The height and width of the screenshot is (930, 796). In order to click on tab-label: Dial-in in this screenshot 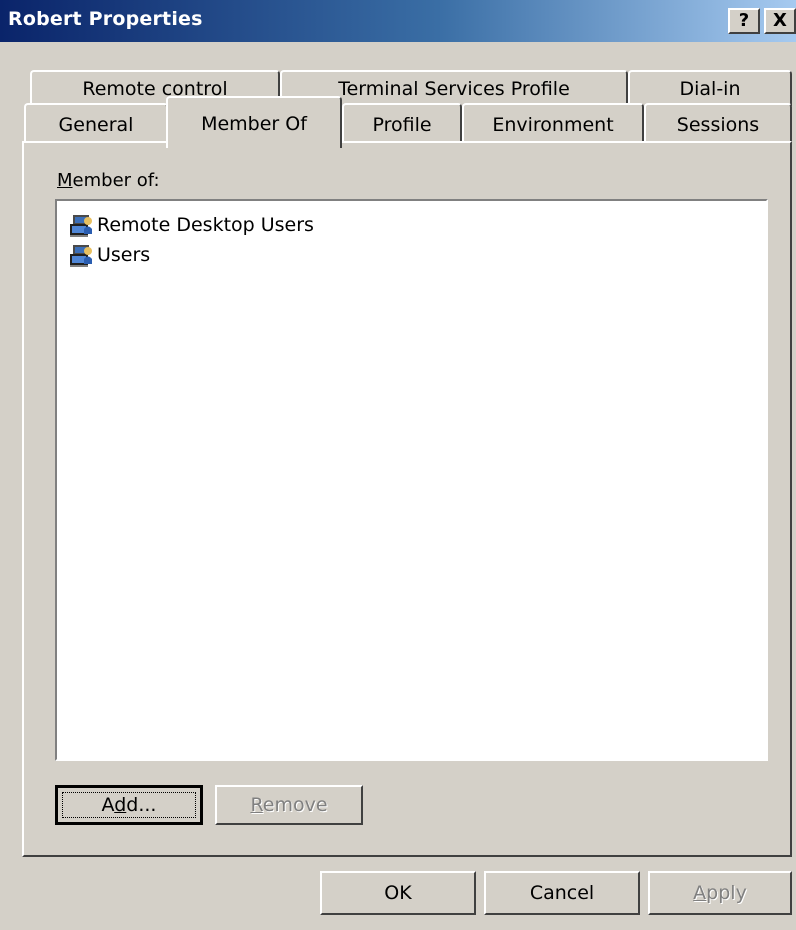, I will do `click(710, 89)`.